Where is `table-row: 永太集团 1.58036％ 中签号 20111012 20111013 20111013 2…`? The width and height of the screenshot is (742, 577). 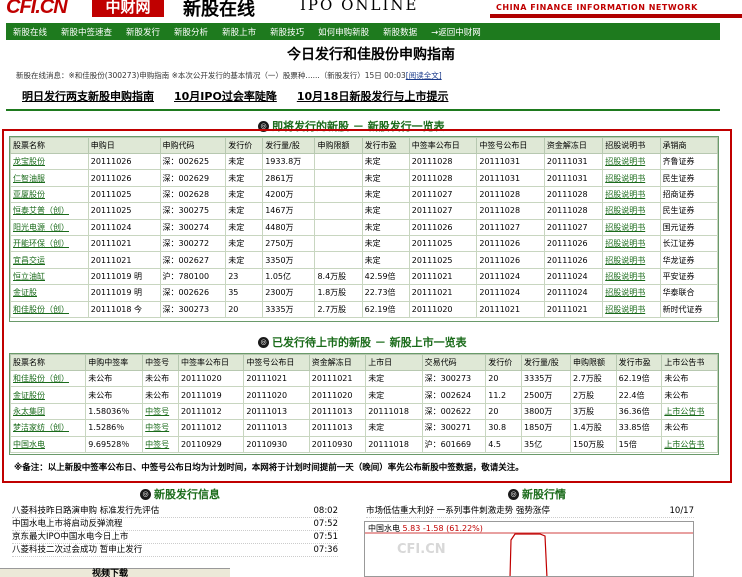
table-row: 永太集团 1.58036％ 中签号 20111012 20111013 20111013 2… is located at coordinates (363, 411).